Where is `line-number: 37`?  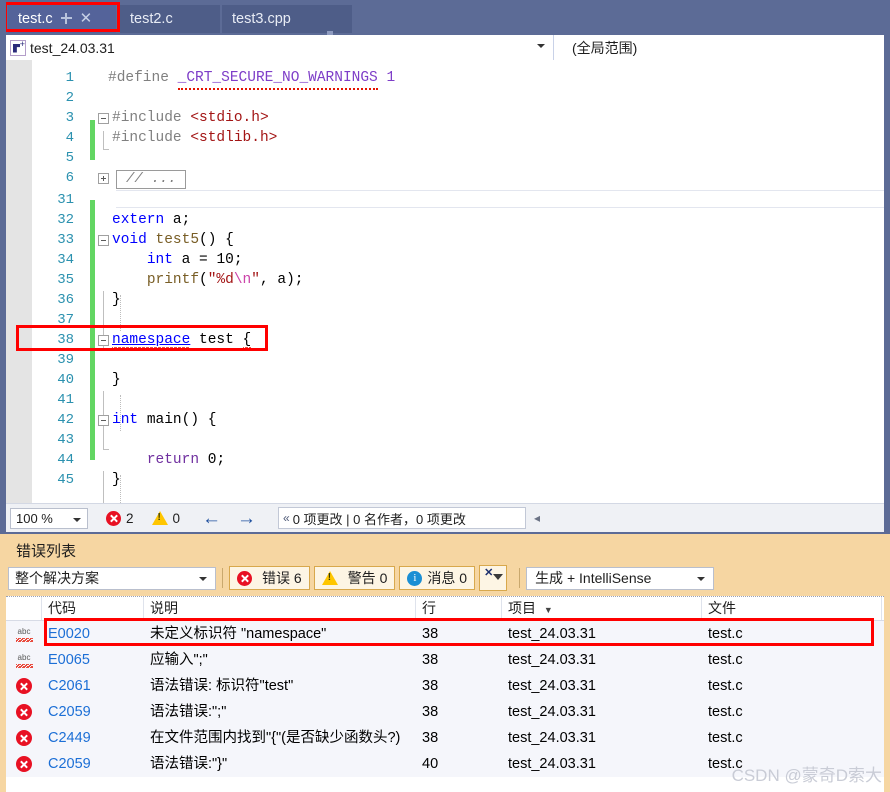
line-number: 37 is located at coordinates (65, 320).